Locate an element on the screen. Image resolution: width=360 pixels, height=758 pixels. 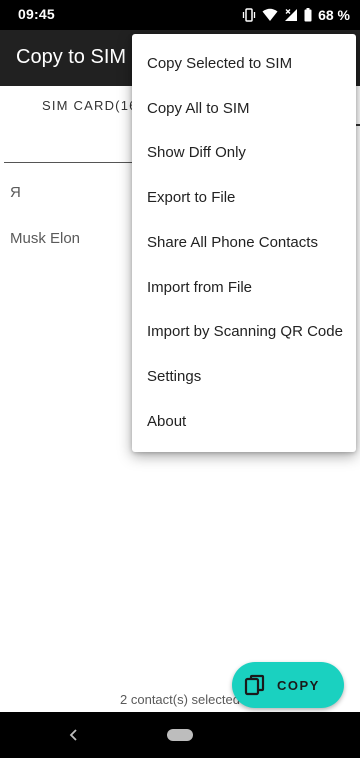
wifi-icon is located at coordinates (270, 15).